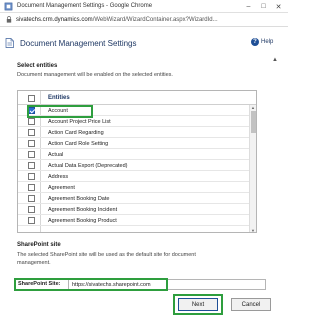  I want to click on dialog-title: Document Management Settings, so click(78, 43).